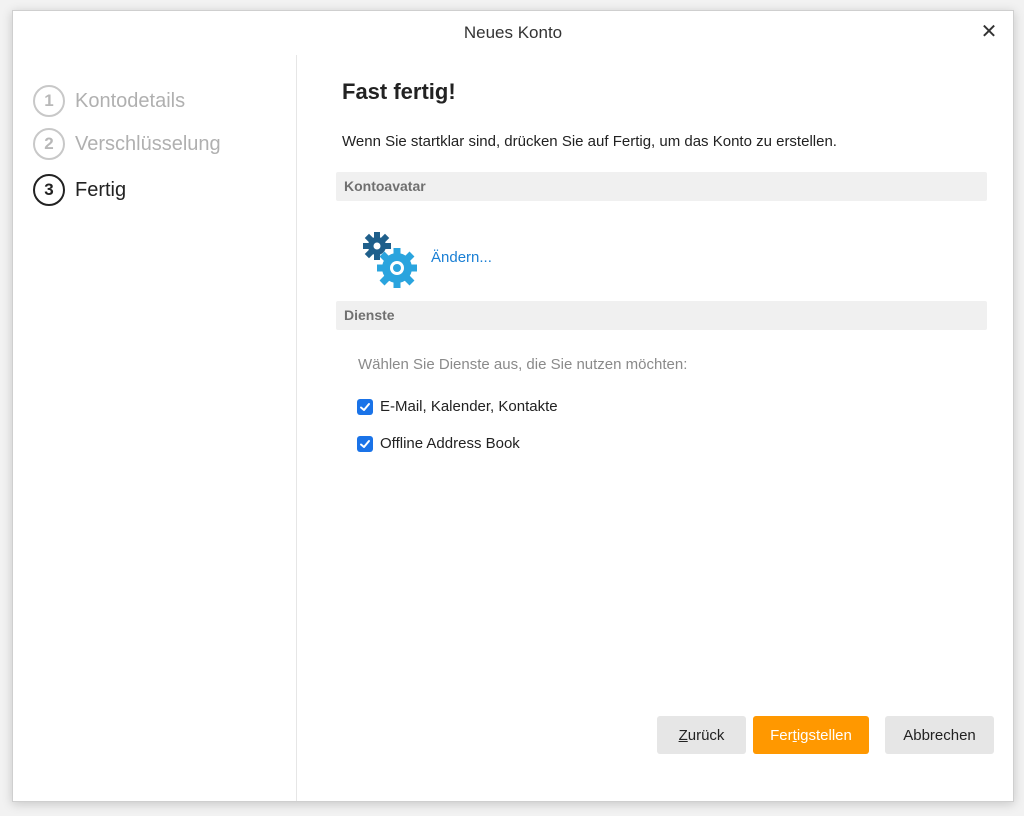 The image size is (1024, 816). What do you see at coordinates (49, 144) in the screenshot?
I see `step-number: 2` at bounding box center [49, 144].